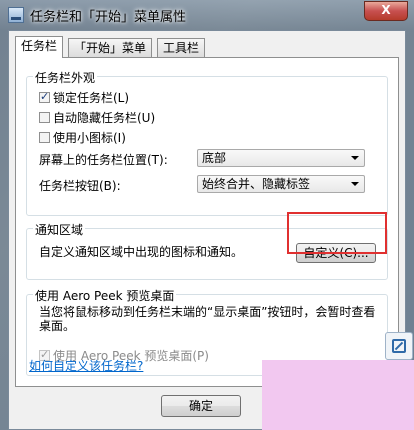 This screenshot has height=430, width=414. What do you see at coordinates (110, 47) in the screenshot?
I see `tab-start-menu: 「开始」菜单` at bounding box center [110, 47].